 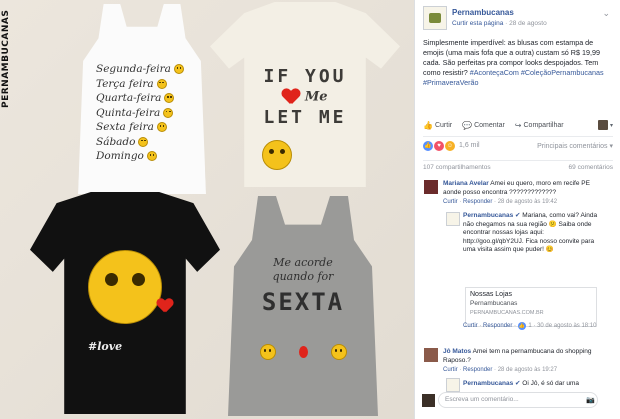 What do you see at coordinates (437, 125) in the screenshot?
I see `like-button: 👍 Curtir` at bounding box center [437, 125].